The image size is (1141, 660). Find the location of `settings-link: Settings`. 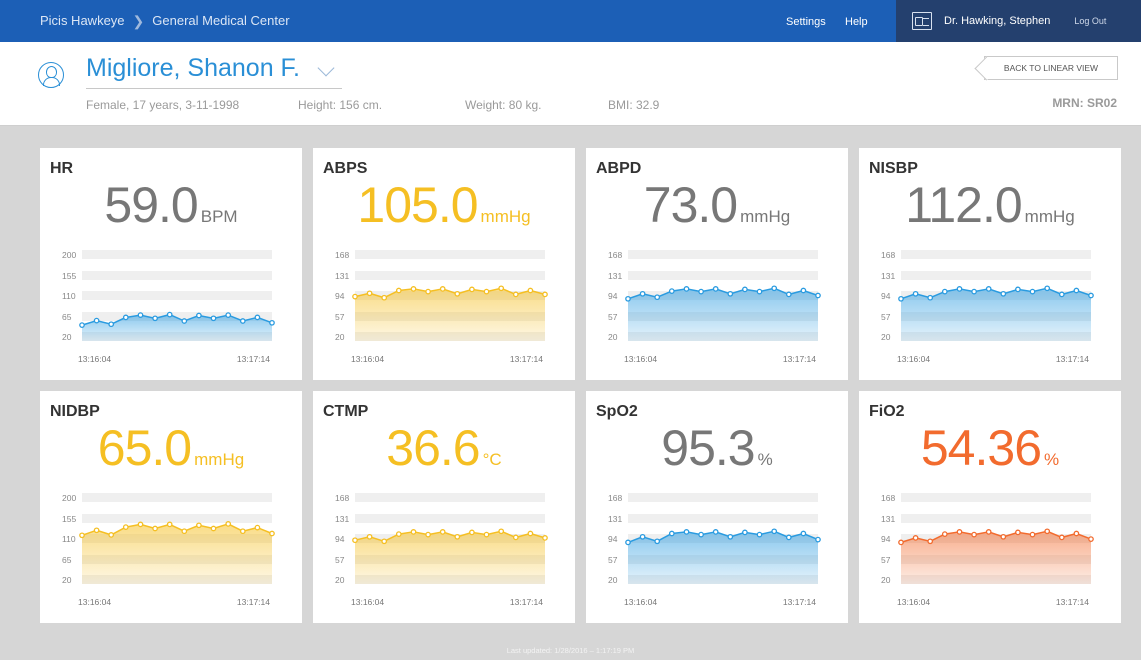

settings-link: Settings is located at coordinates (806, 21).